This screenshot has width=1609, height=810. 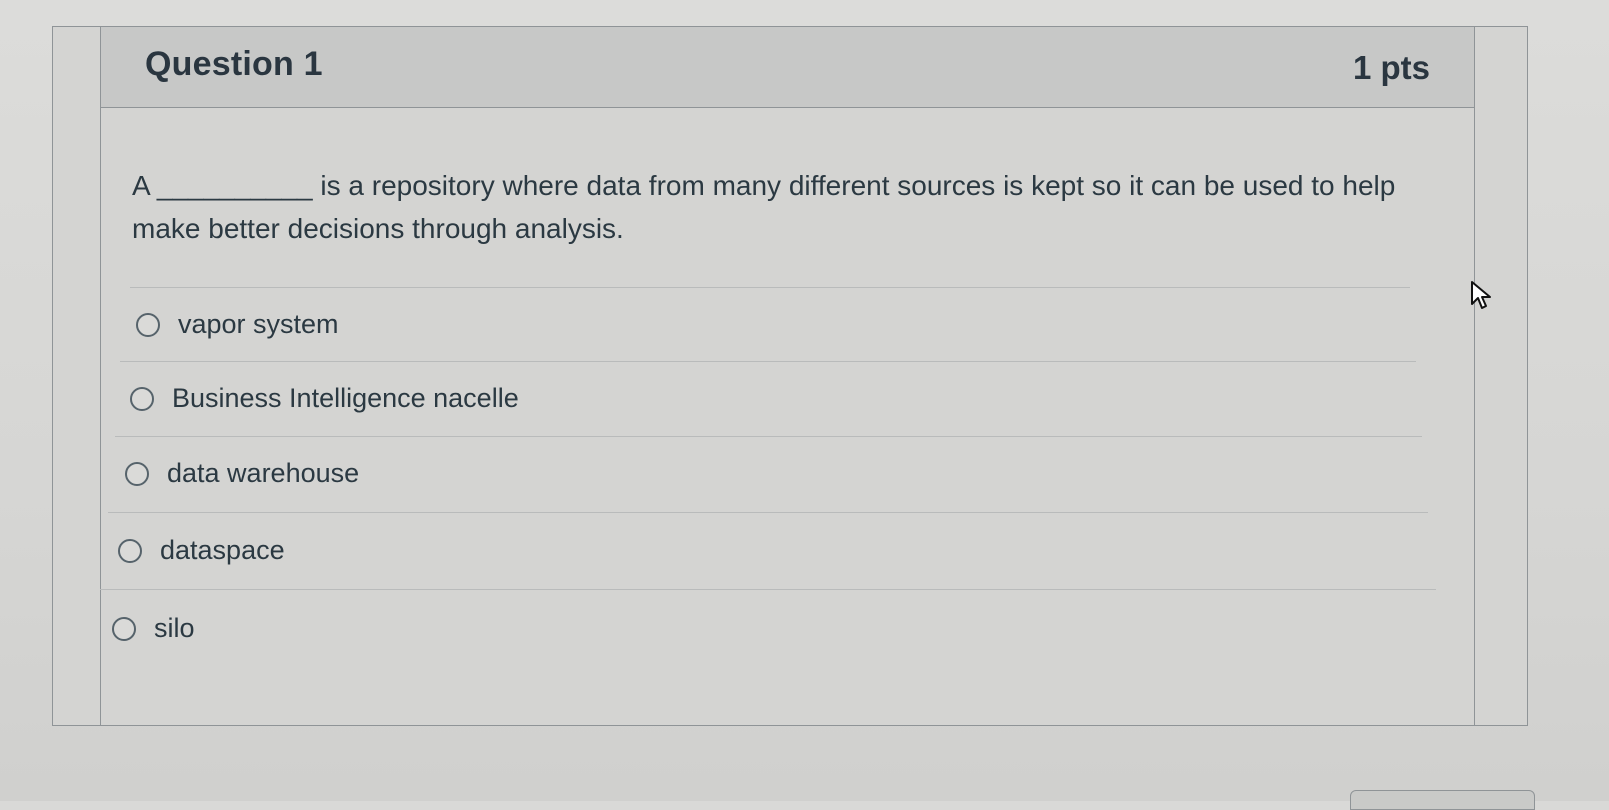 I want to click on answer-label: Business Intelligence nacelle, so click(x=345, y=398).